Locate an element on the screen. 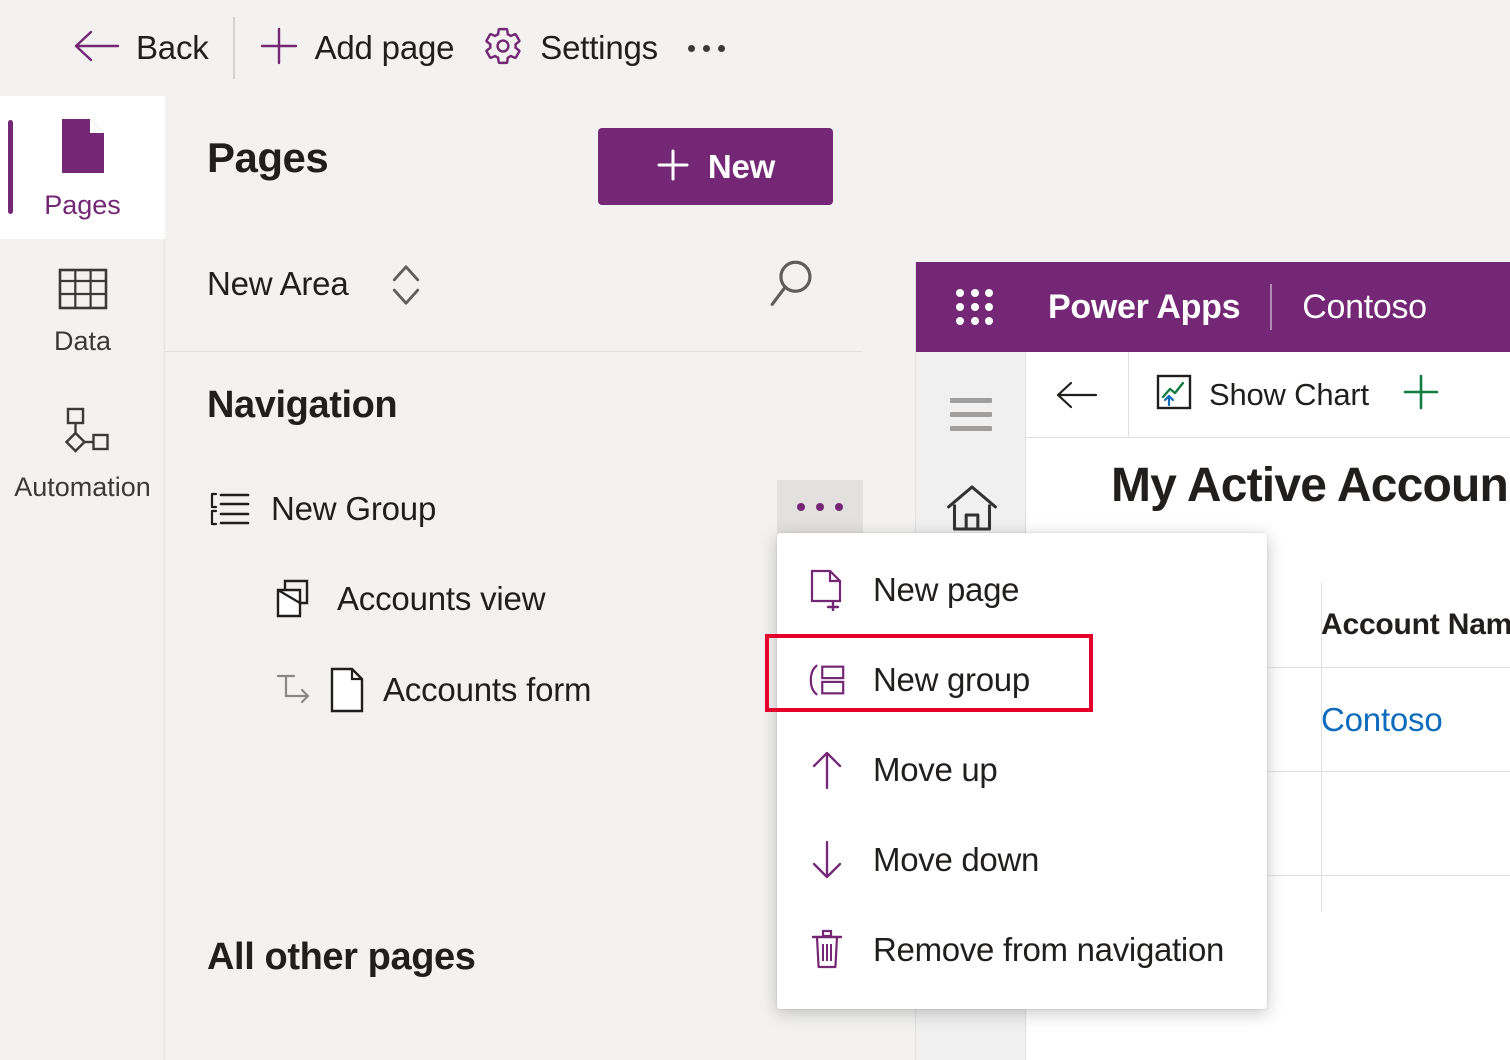  sidebar-item-pages: Pages is located at coordinates (82, 167).